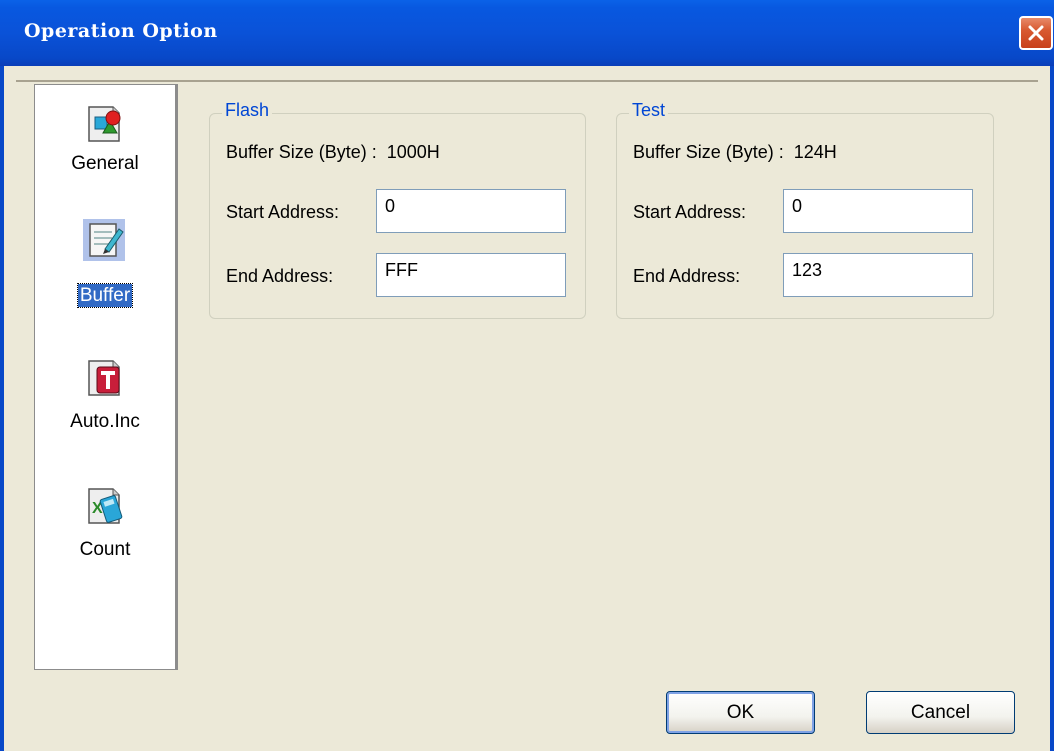 The image size is (1054, 751). What do you see at coordinates (105, 398) in the screenshot?
I see `sidebar-item-auto-inc: Auto.Inc` at bounding box center [105, 398].